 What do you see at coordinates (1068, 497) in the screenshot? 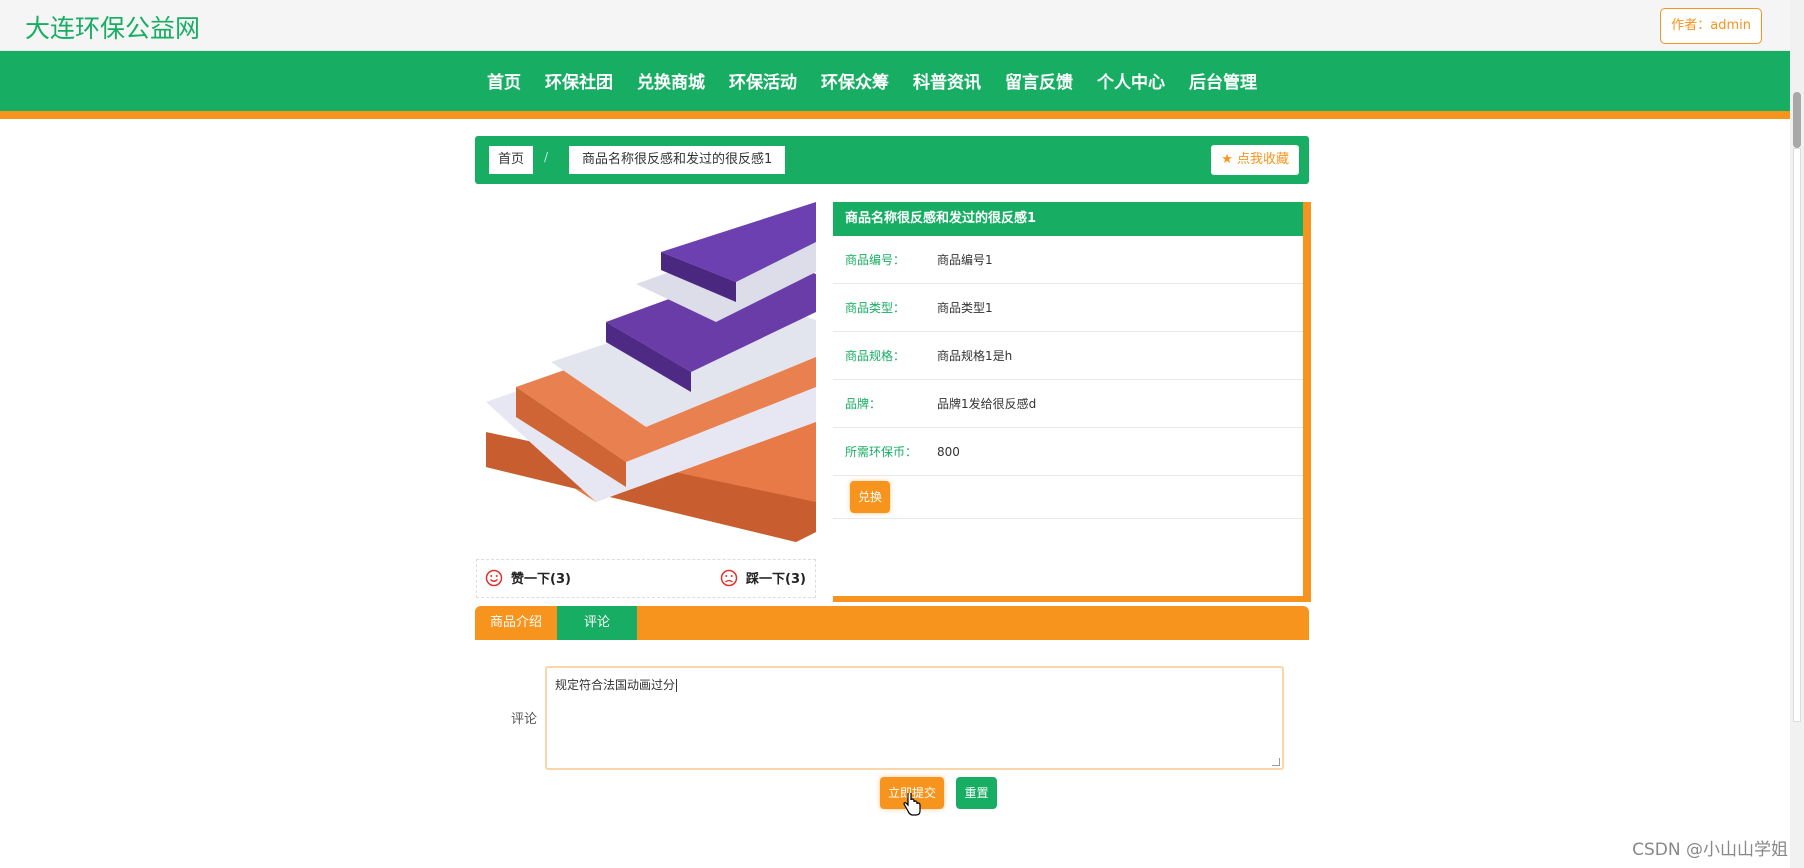
I see `exchange-row: 兑换` at bounding box center [1068, 497].